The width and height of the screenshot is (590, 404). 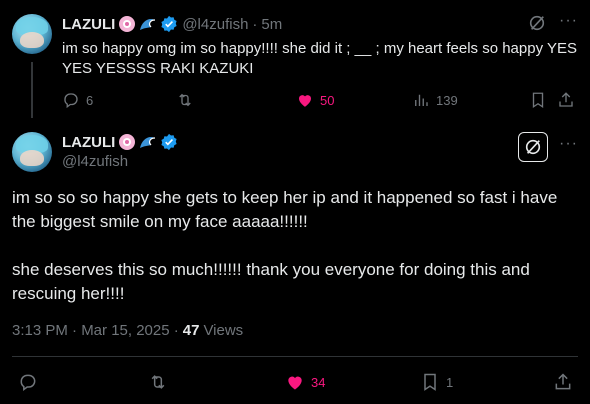 I want to click on reply-count: 6, so click(x=90, y=100).